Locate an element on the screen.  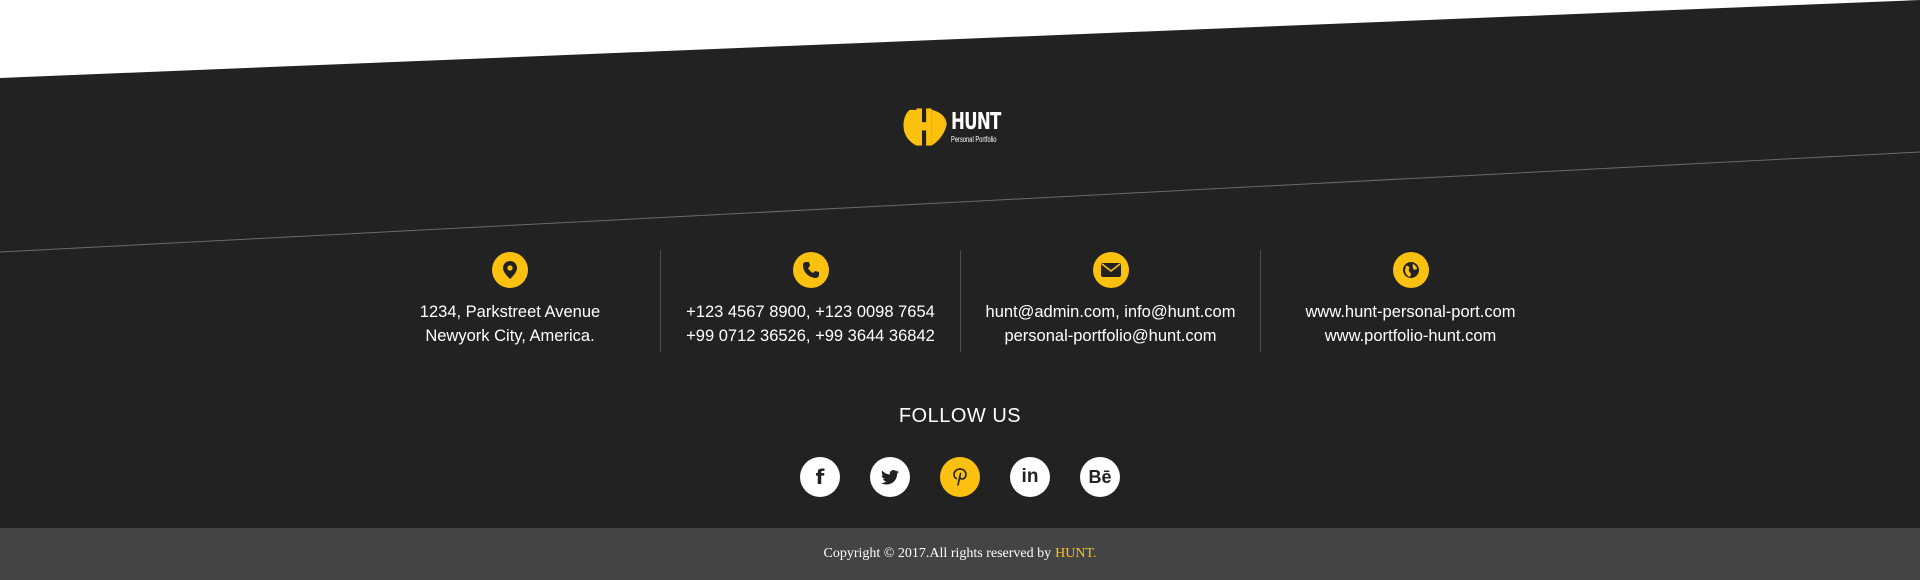
twitter-button is located at coordinates (890, 477).